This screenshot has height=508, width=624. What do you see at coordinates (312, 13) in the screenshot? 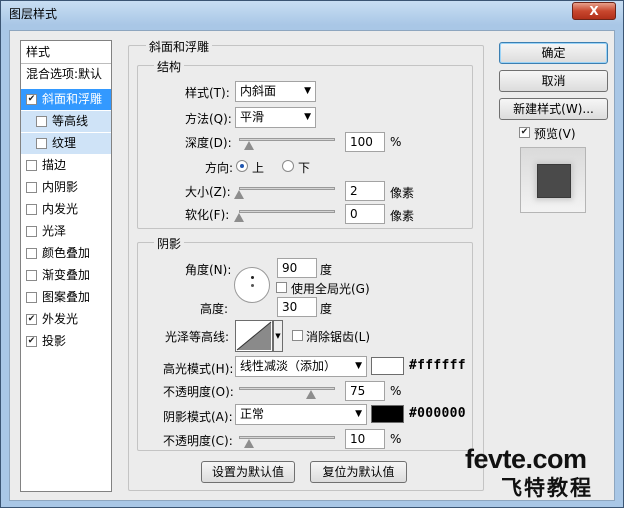
I see `title-bar: 图层样式 X` at bounding box center [312, 13].